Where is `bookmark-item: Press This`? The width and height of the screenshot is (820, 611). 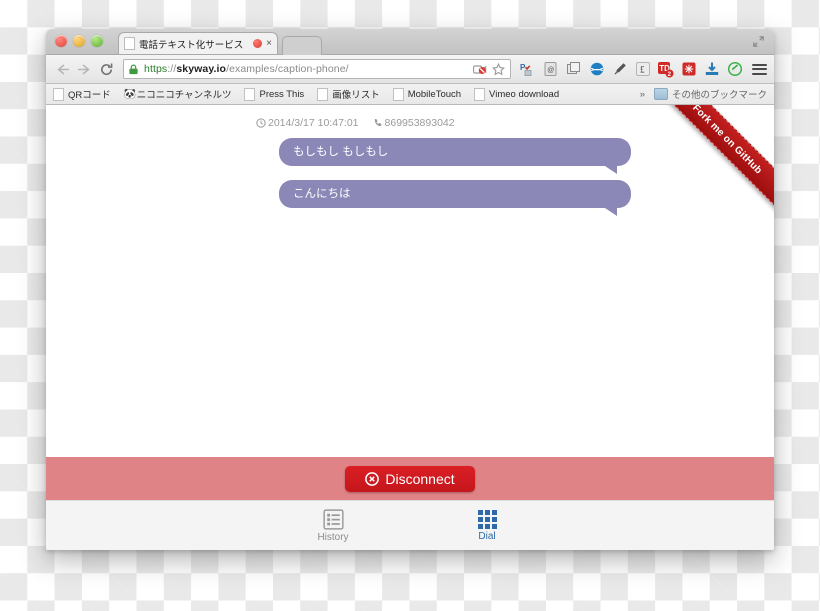
bookmark-item: Press This is located at coordinates (274, 94).